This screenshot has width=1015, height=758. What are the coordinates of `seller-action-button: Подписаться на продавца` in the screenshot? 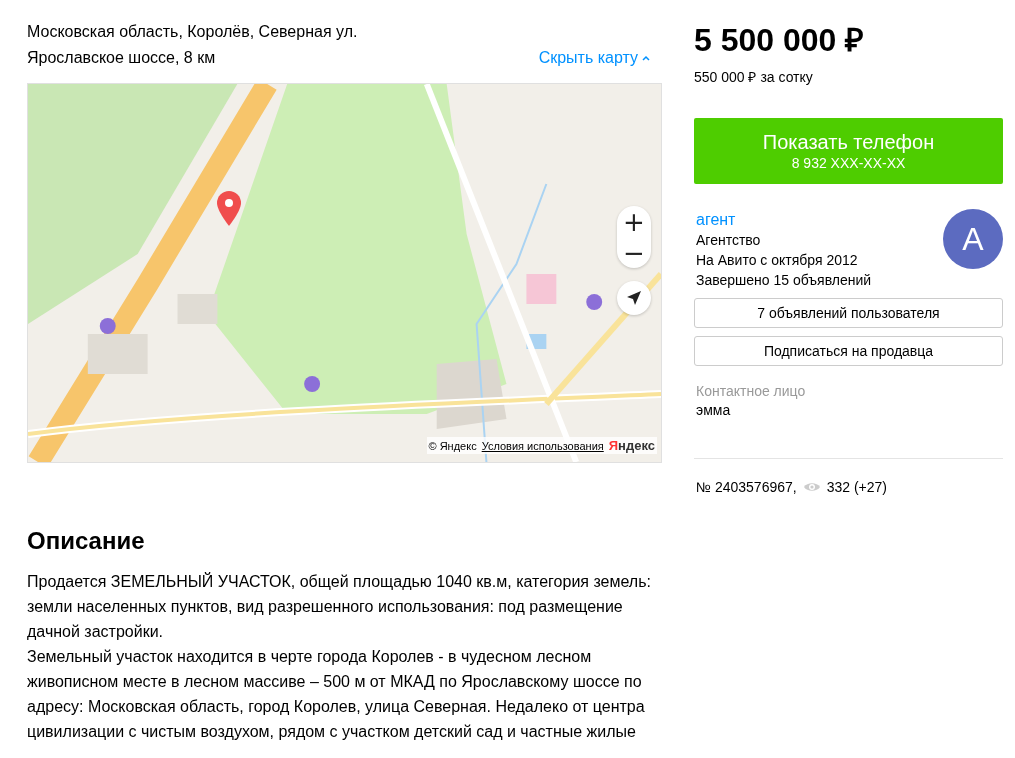 It's located at (848, 351).